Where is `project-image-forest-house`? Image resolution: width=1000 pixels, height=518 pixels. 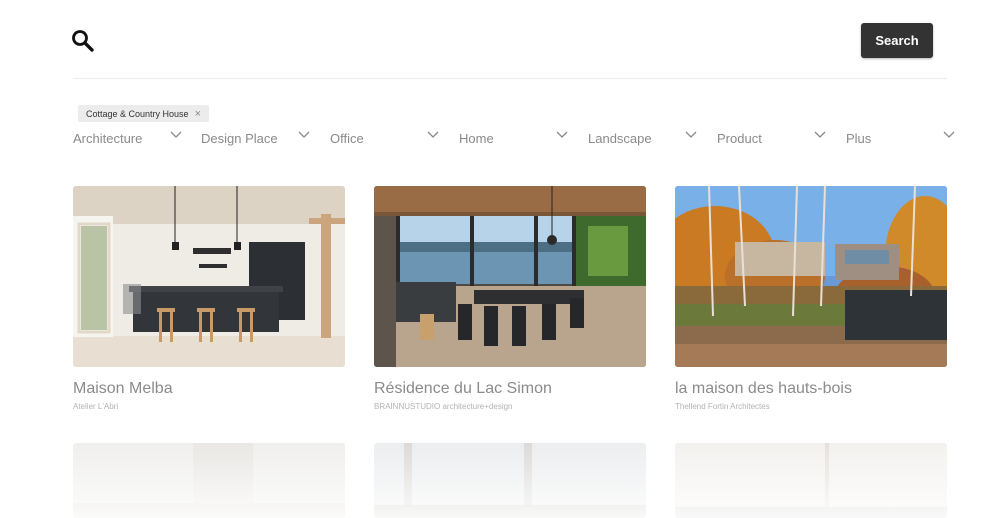
project-image-forest-house is located at coordinates (811, 276).